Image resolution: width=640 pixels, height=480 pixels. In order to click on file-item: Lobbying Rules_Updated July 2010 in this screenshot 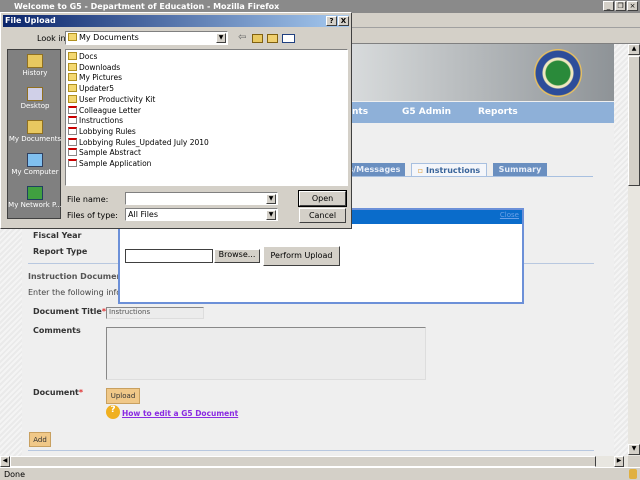, I will do `click(138, 143)`.